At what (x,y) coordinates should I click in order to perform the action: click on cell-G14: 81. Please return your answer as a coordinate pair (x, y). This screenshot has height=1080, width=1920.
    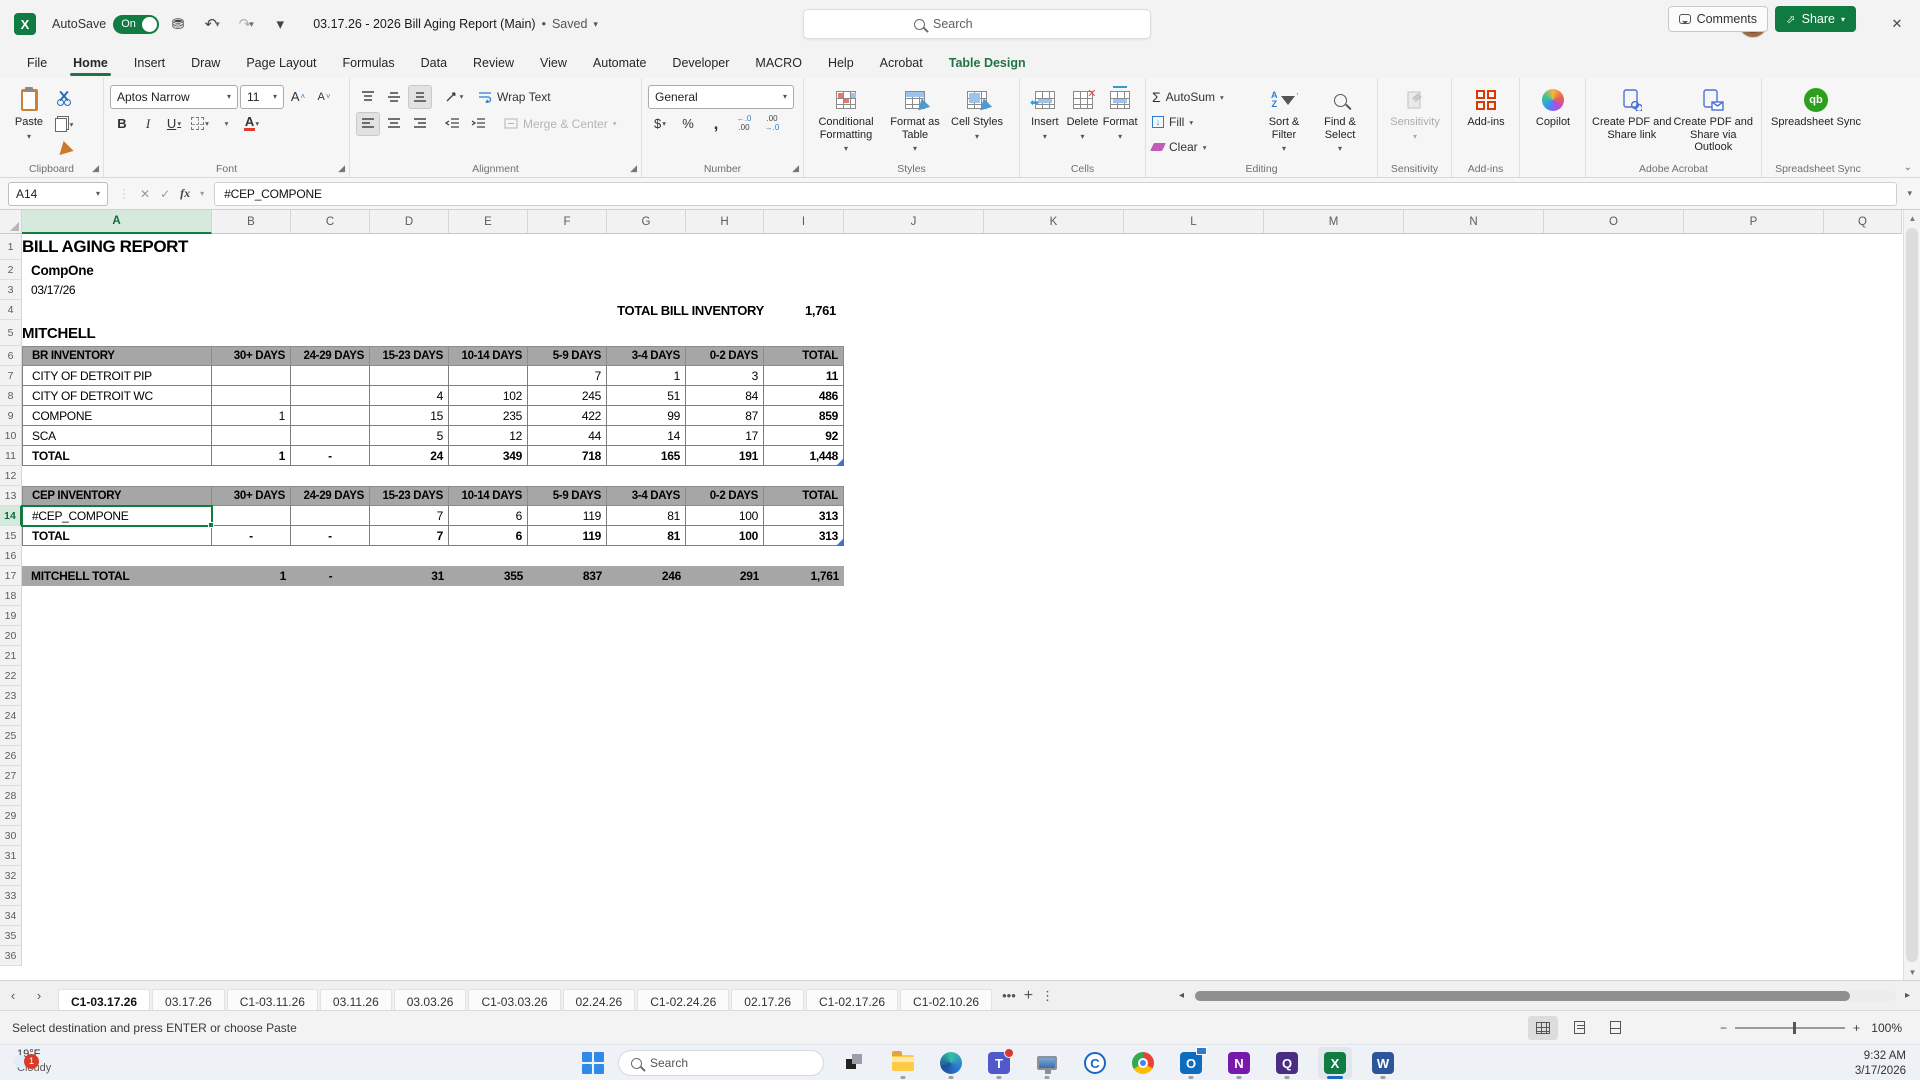
    Looking at the image, I should click on (646, 516).